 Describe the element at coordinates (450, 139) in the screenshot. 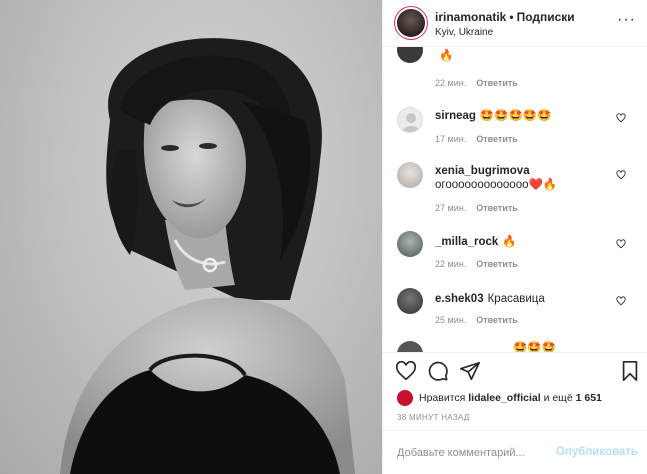

I see `comment-time: 17 мин.` at that location.